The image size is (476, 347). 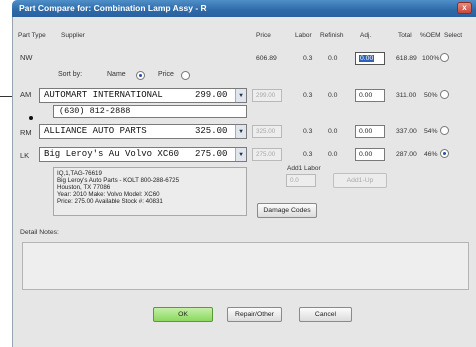 What do you see at coordinates (325, 314) in the screenshot?
I see `cancel-button: Cancel` at bounding box center [325, 314].